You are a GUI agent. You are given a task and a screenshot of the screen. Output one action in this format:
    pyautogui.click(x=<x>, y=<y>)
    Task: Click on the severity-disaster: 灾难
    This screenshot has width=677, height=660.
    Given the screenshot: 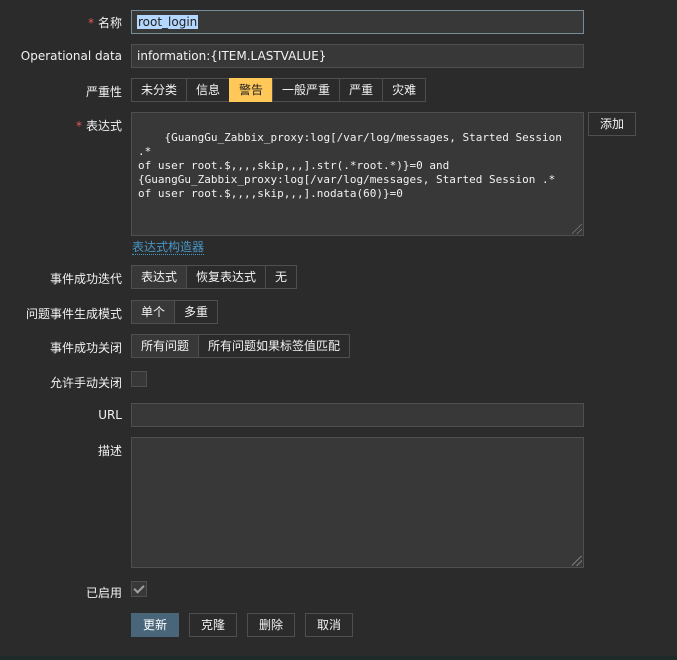 What is the action you would take?
    pyautogui.click(x=404, y=90)
    